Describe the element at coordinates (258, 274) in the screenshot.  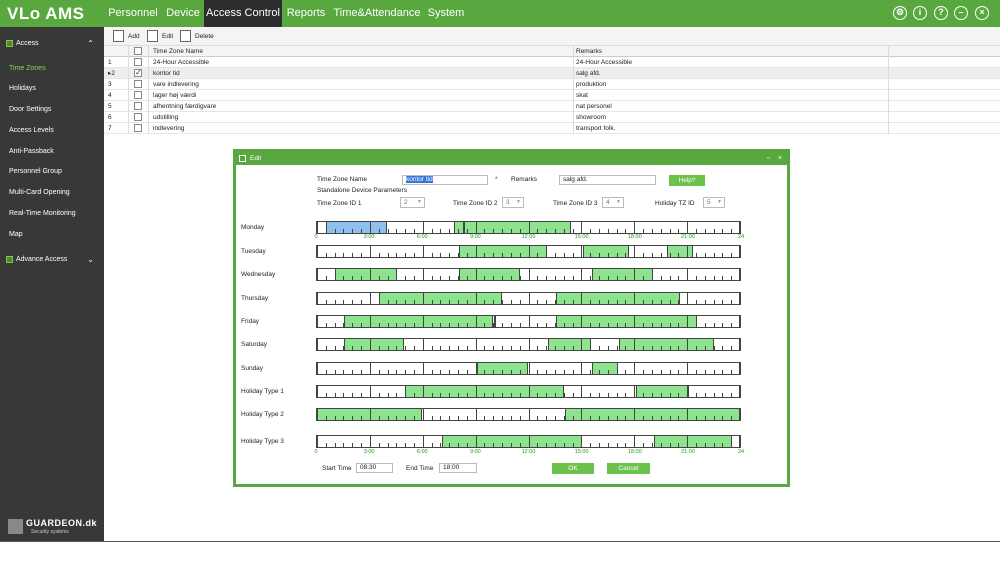
I see `day-label: Wednesday` at that location.